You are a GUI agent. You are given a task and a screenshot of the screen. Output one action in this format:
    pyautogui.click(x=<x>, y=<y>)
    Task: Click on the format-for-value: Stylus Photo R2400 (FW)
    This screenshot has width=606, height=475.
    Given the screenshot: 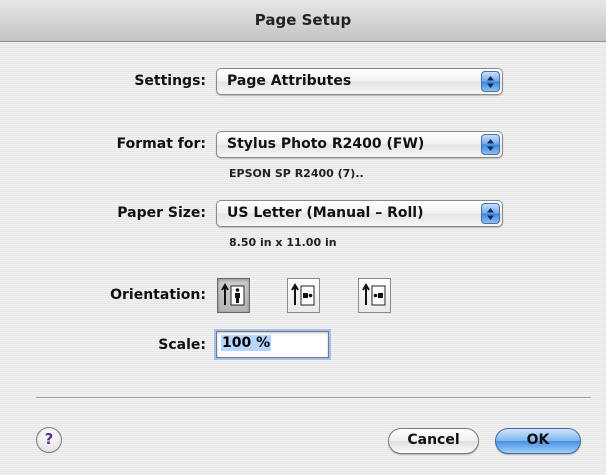 What is the action you would take?
    pyautogui.click(x=326, y=144)
    